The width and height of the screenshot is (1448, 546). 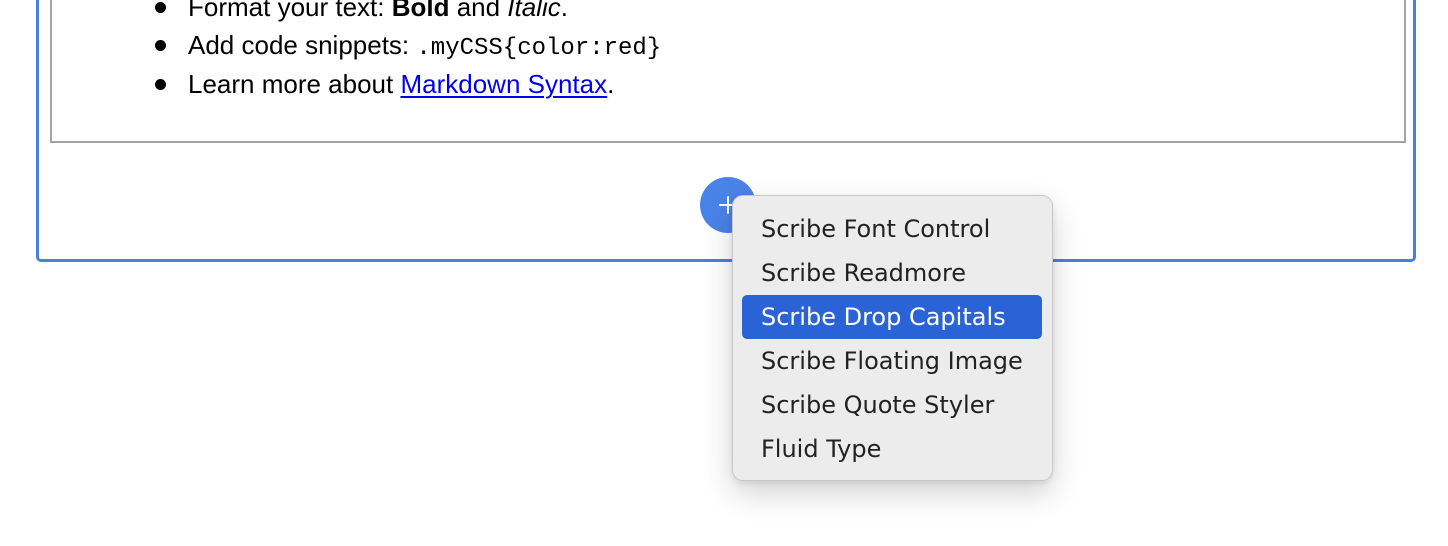 What do you see at coordinates (534, 11) in the screenshot?
I see `italic-example: Italic` at bounding box center [534, 11].